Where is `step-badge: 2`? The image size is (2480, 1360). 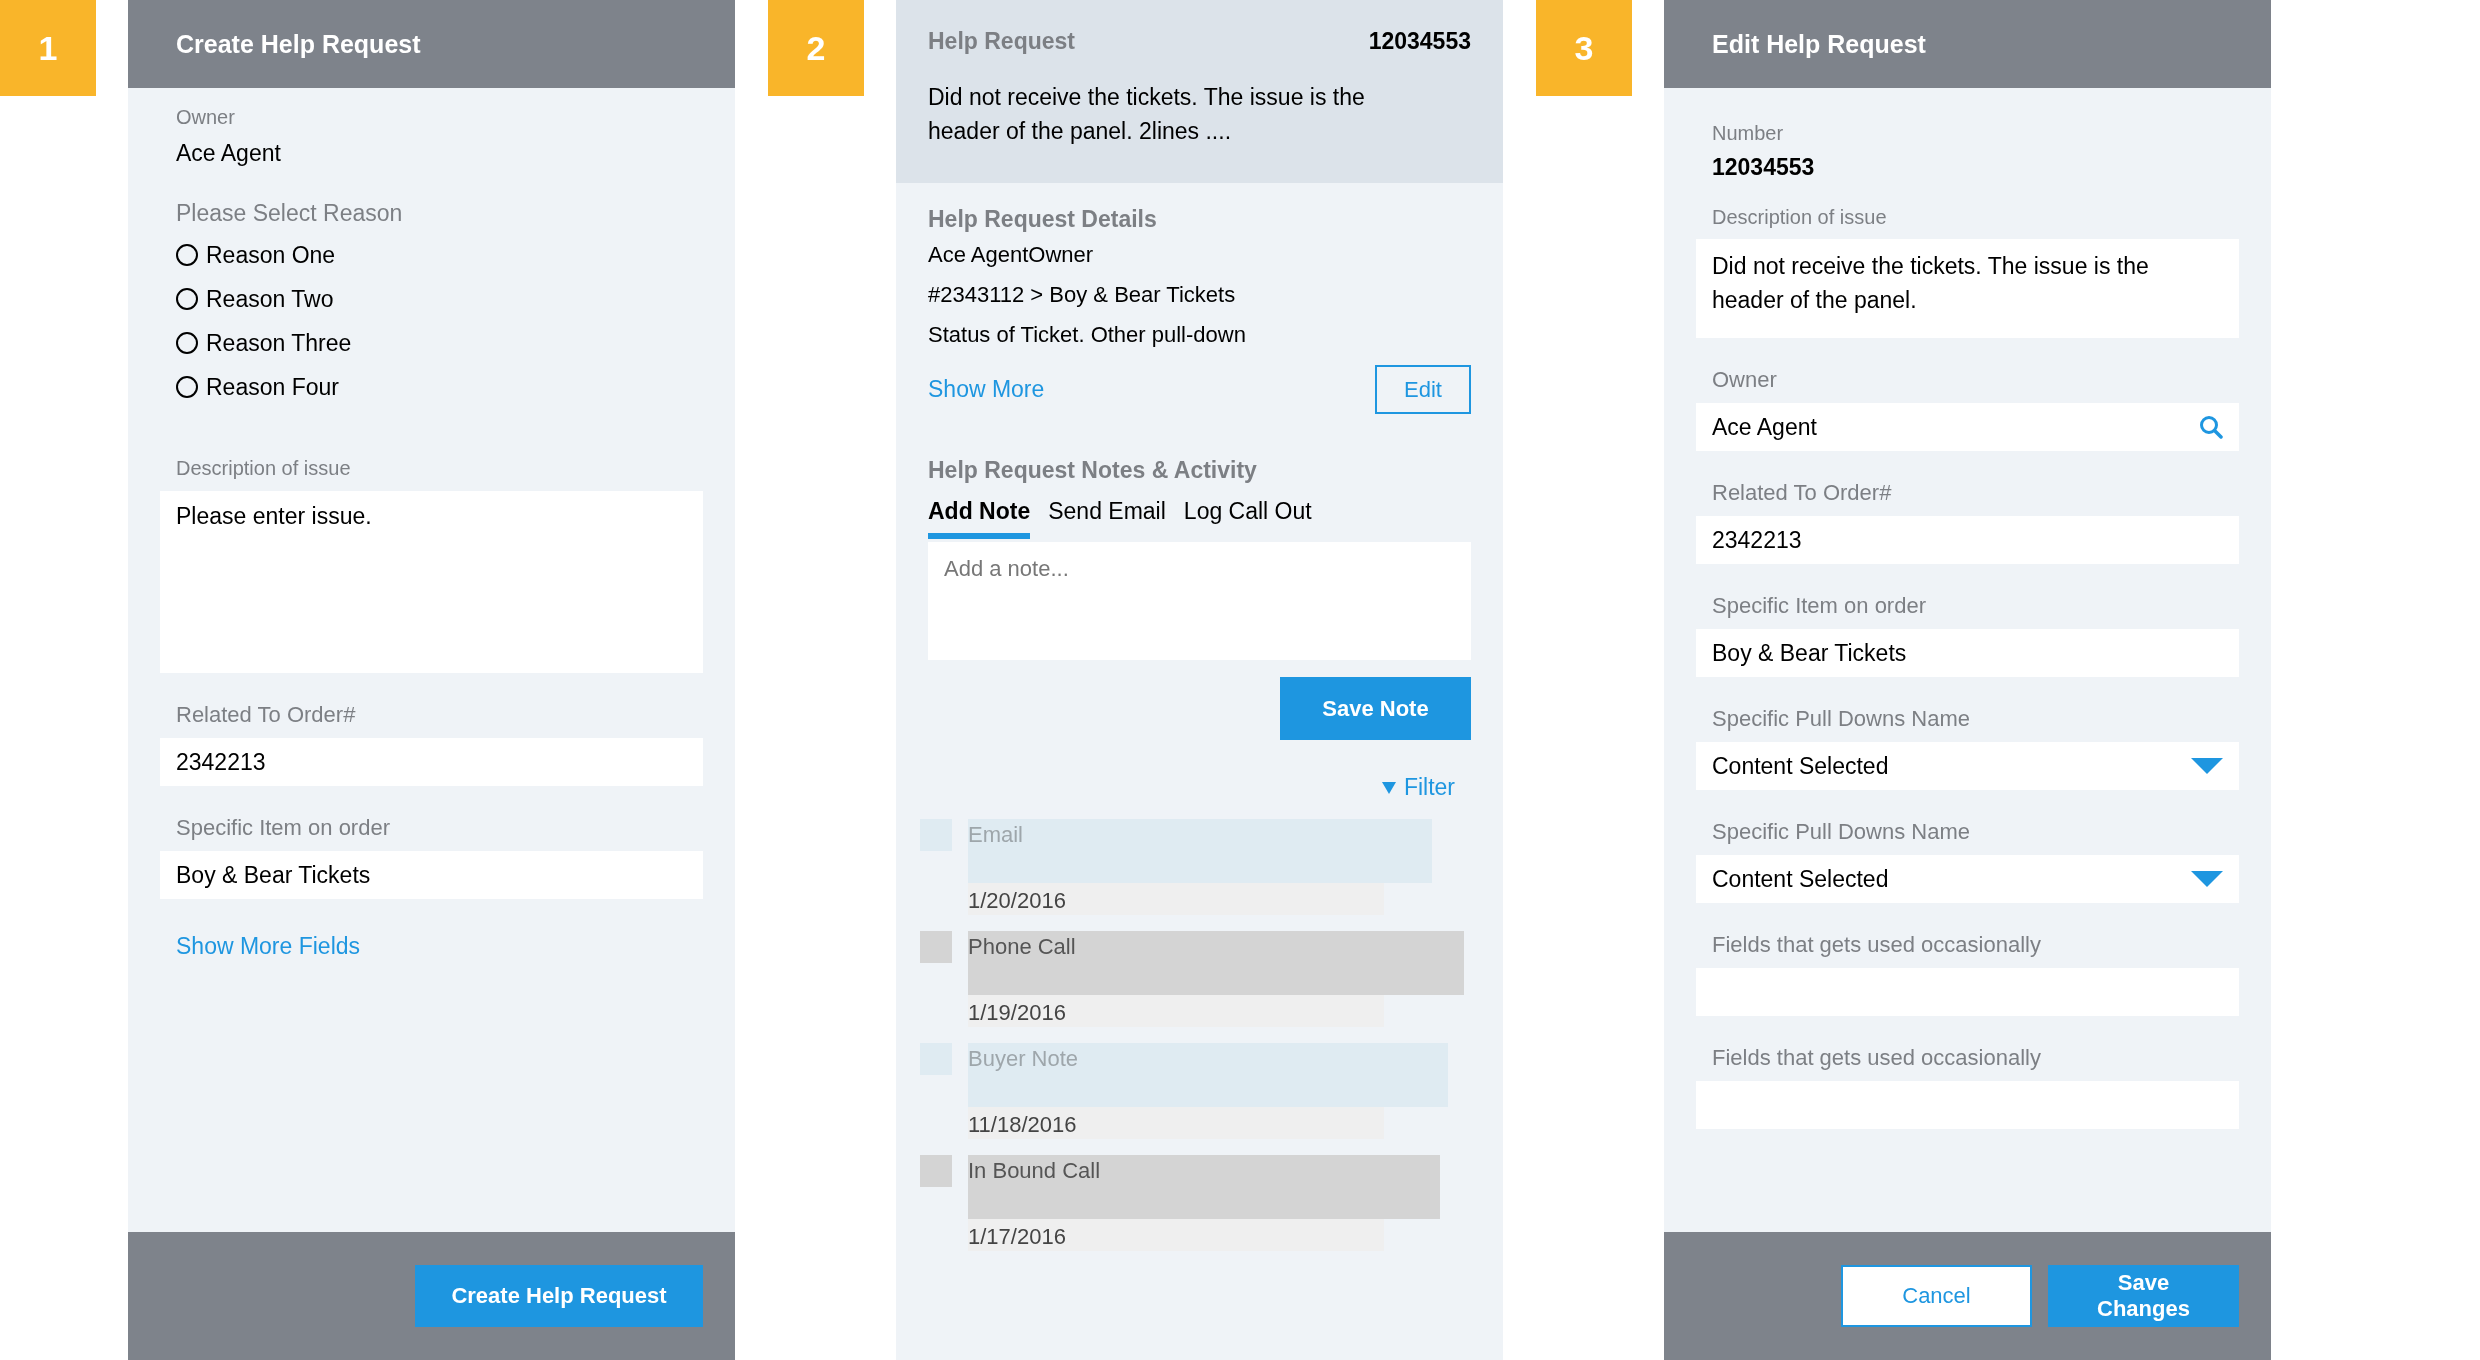 step-badge: 2 is located at coordinates (816, 48).